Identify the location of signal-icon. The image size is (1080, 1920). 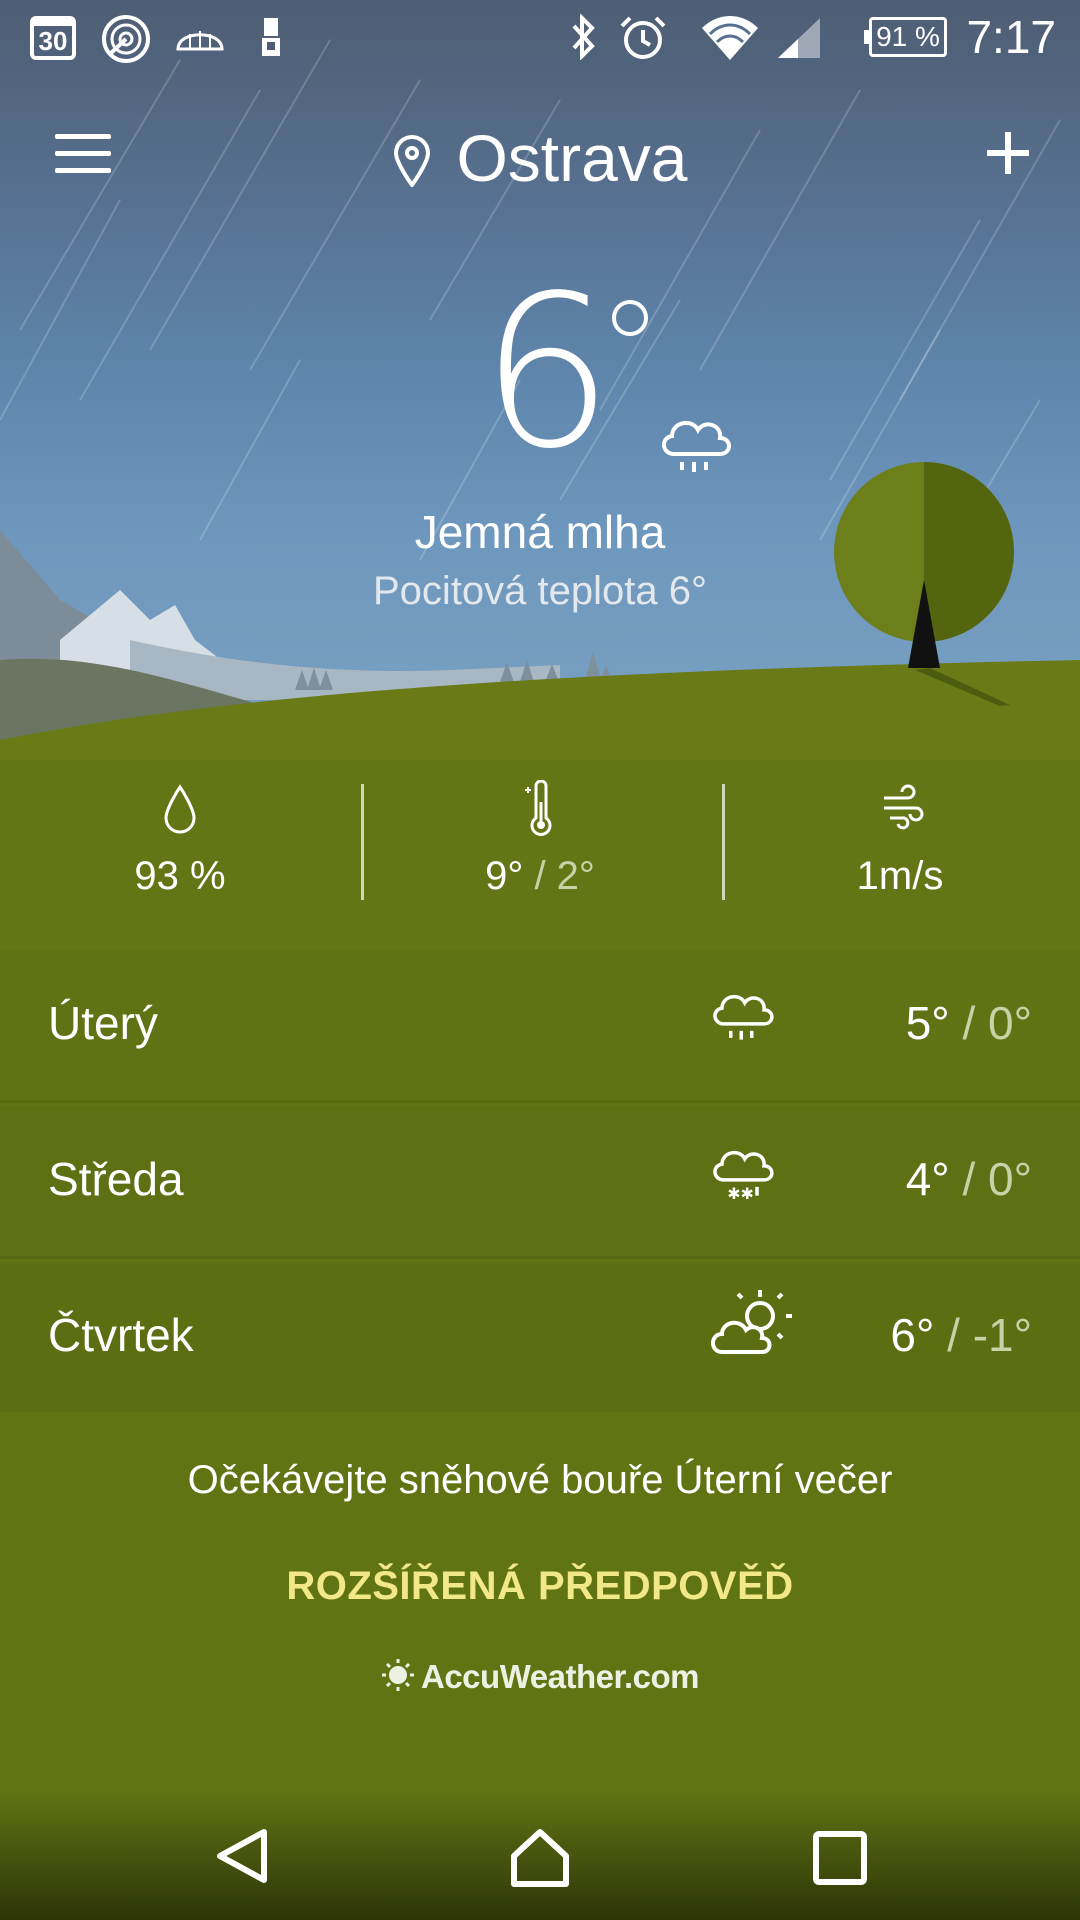
(799, 40).